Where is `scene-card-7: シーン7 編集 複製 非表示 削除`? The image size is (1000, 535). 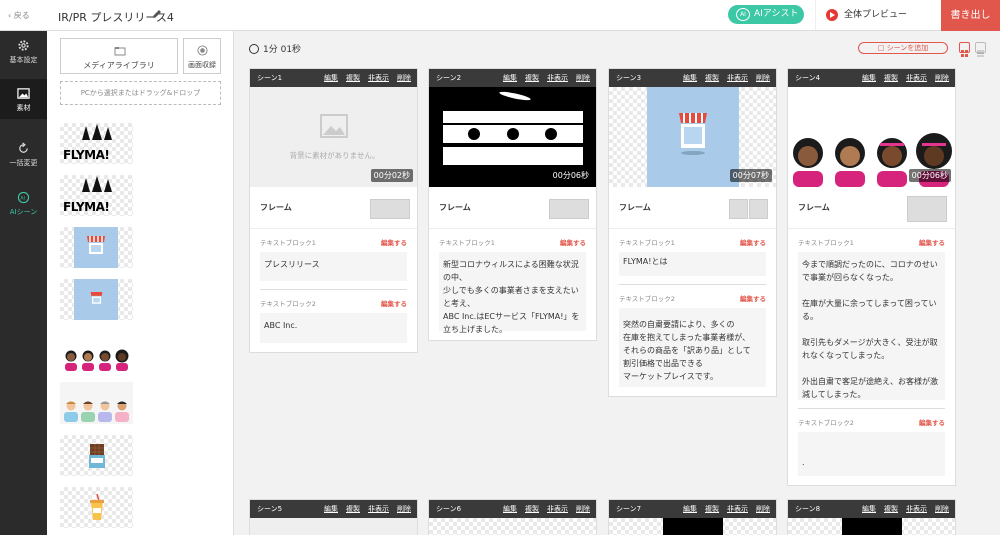 scene-card-7: シーン7 編集 複製 非表示 削除 is located at coordinates (692, 517).